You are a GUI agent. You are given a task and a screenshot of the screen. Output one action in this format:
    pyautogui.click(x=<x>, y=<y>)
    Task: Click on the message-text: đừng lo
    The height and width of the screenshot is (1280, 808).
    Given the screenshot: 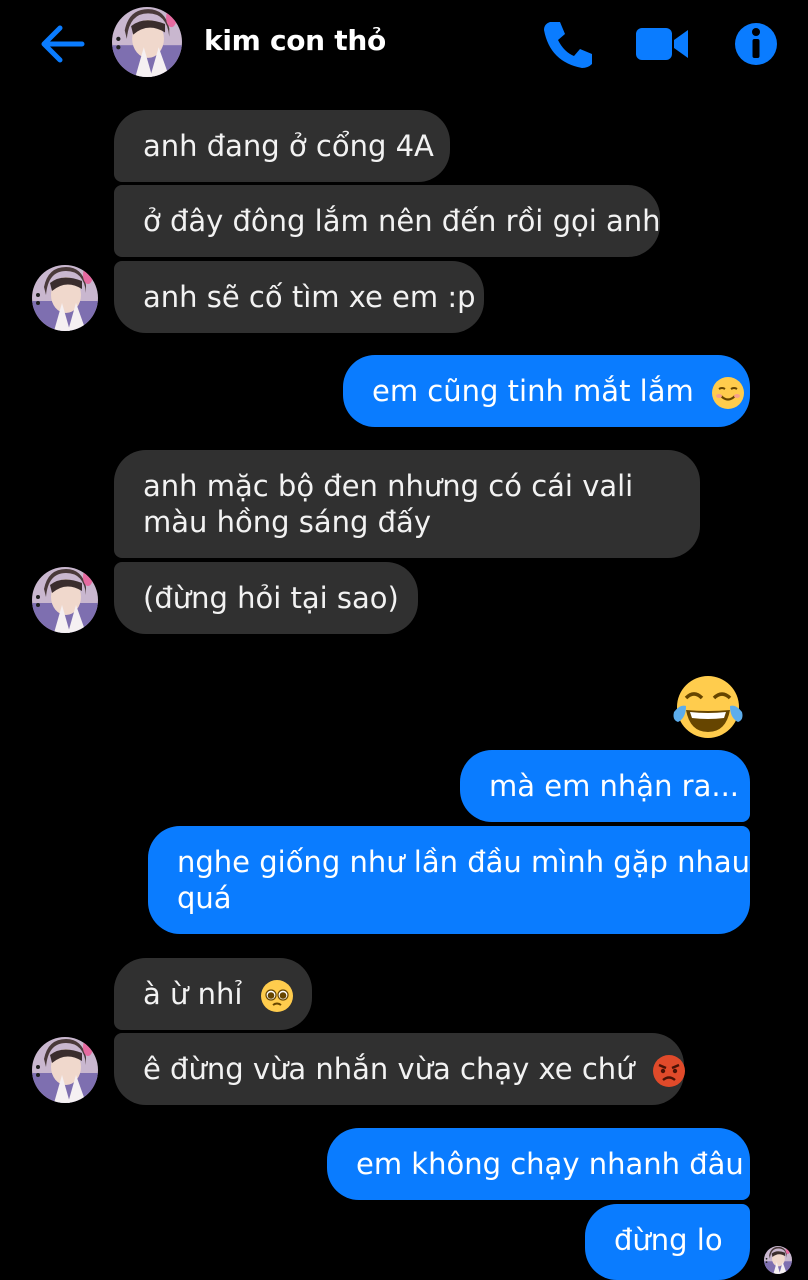 What is the action you would take?
    pyautogui.click(x=668, y=1240)
    